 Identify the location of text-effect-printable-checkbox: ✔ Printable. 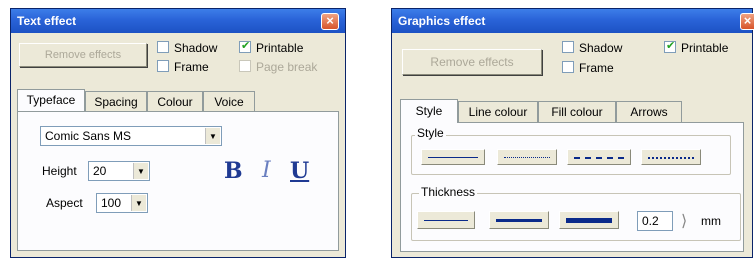
(271, 47).